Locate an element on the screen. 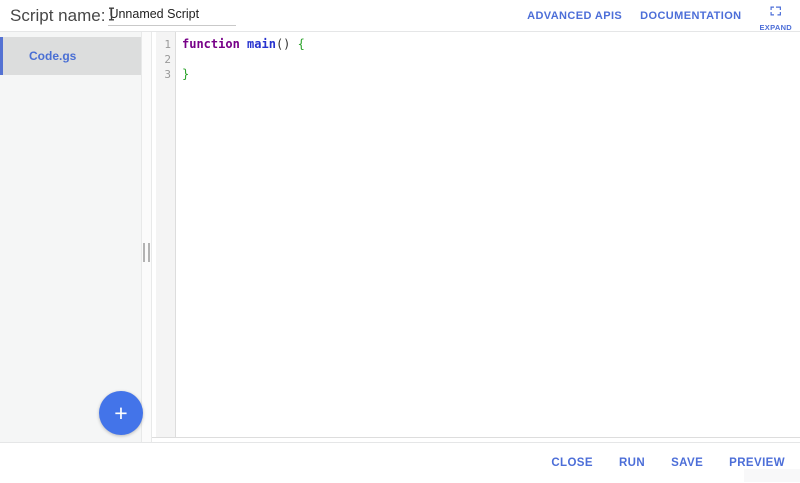  footer-button-close: CLOSE is located at coordinates (572, 463).